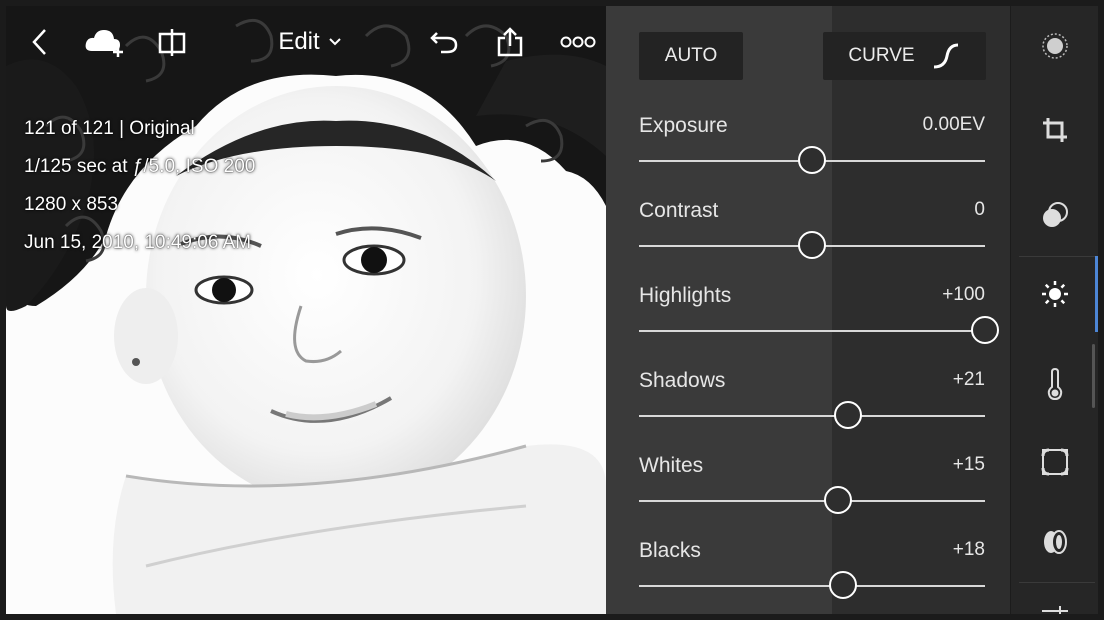 Image resolution: width=1104 pixels, height=620 pixels. I want to click on slider-value: +100, so click(963, 295).